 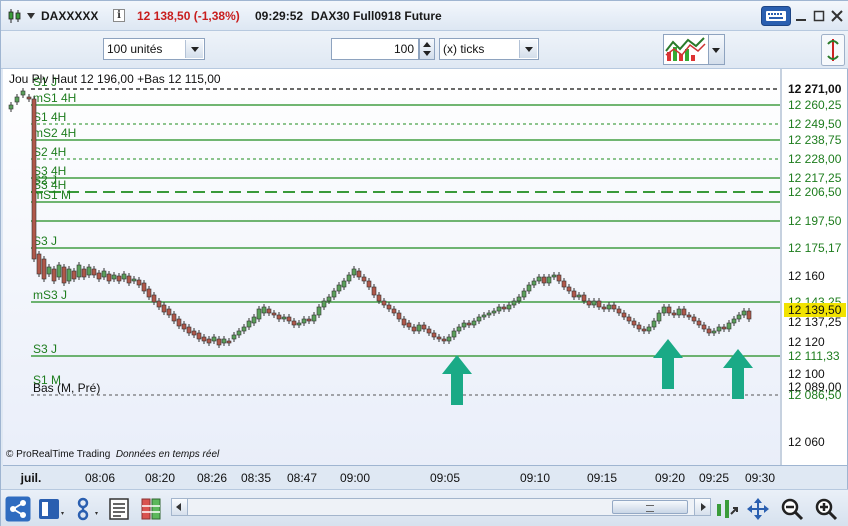 What do you see at coordinates (650, 507) in the screenshot?
I see `scroll-thumb` at bounding box center [650, 507].